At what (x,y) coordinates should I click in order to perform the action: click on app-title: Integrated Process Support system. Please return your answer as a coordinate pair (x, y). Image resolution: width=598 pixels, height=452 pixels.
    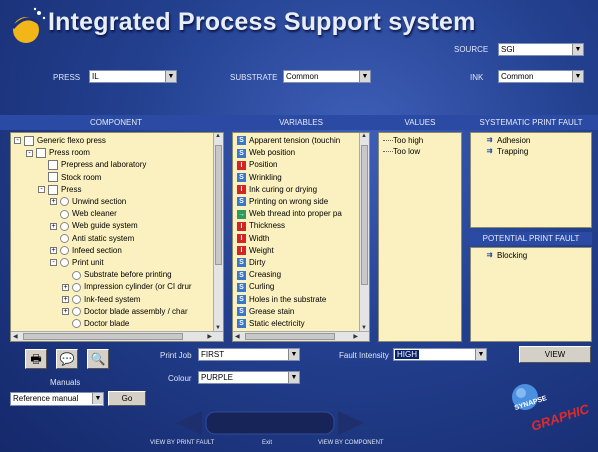
    Looking at the image, I should click on (262, 22).